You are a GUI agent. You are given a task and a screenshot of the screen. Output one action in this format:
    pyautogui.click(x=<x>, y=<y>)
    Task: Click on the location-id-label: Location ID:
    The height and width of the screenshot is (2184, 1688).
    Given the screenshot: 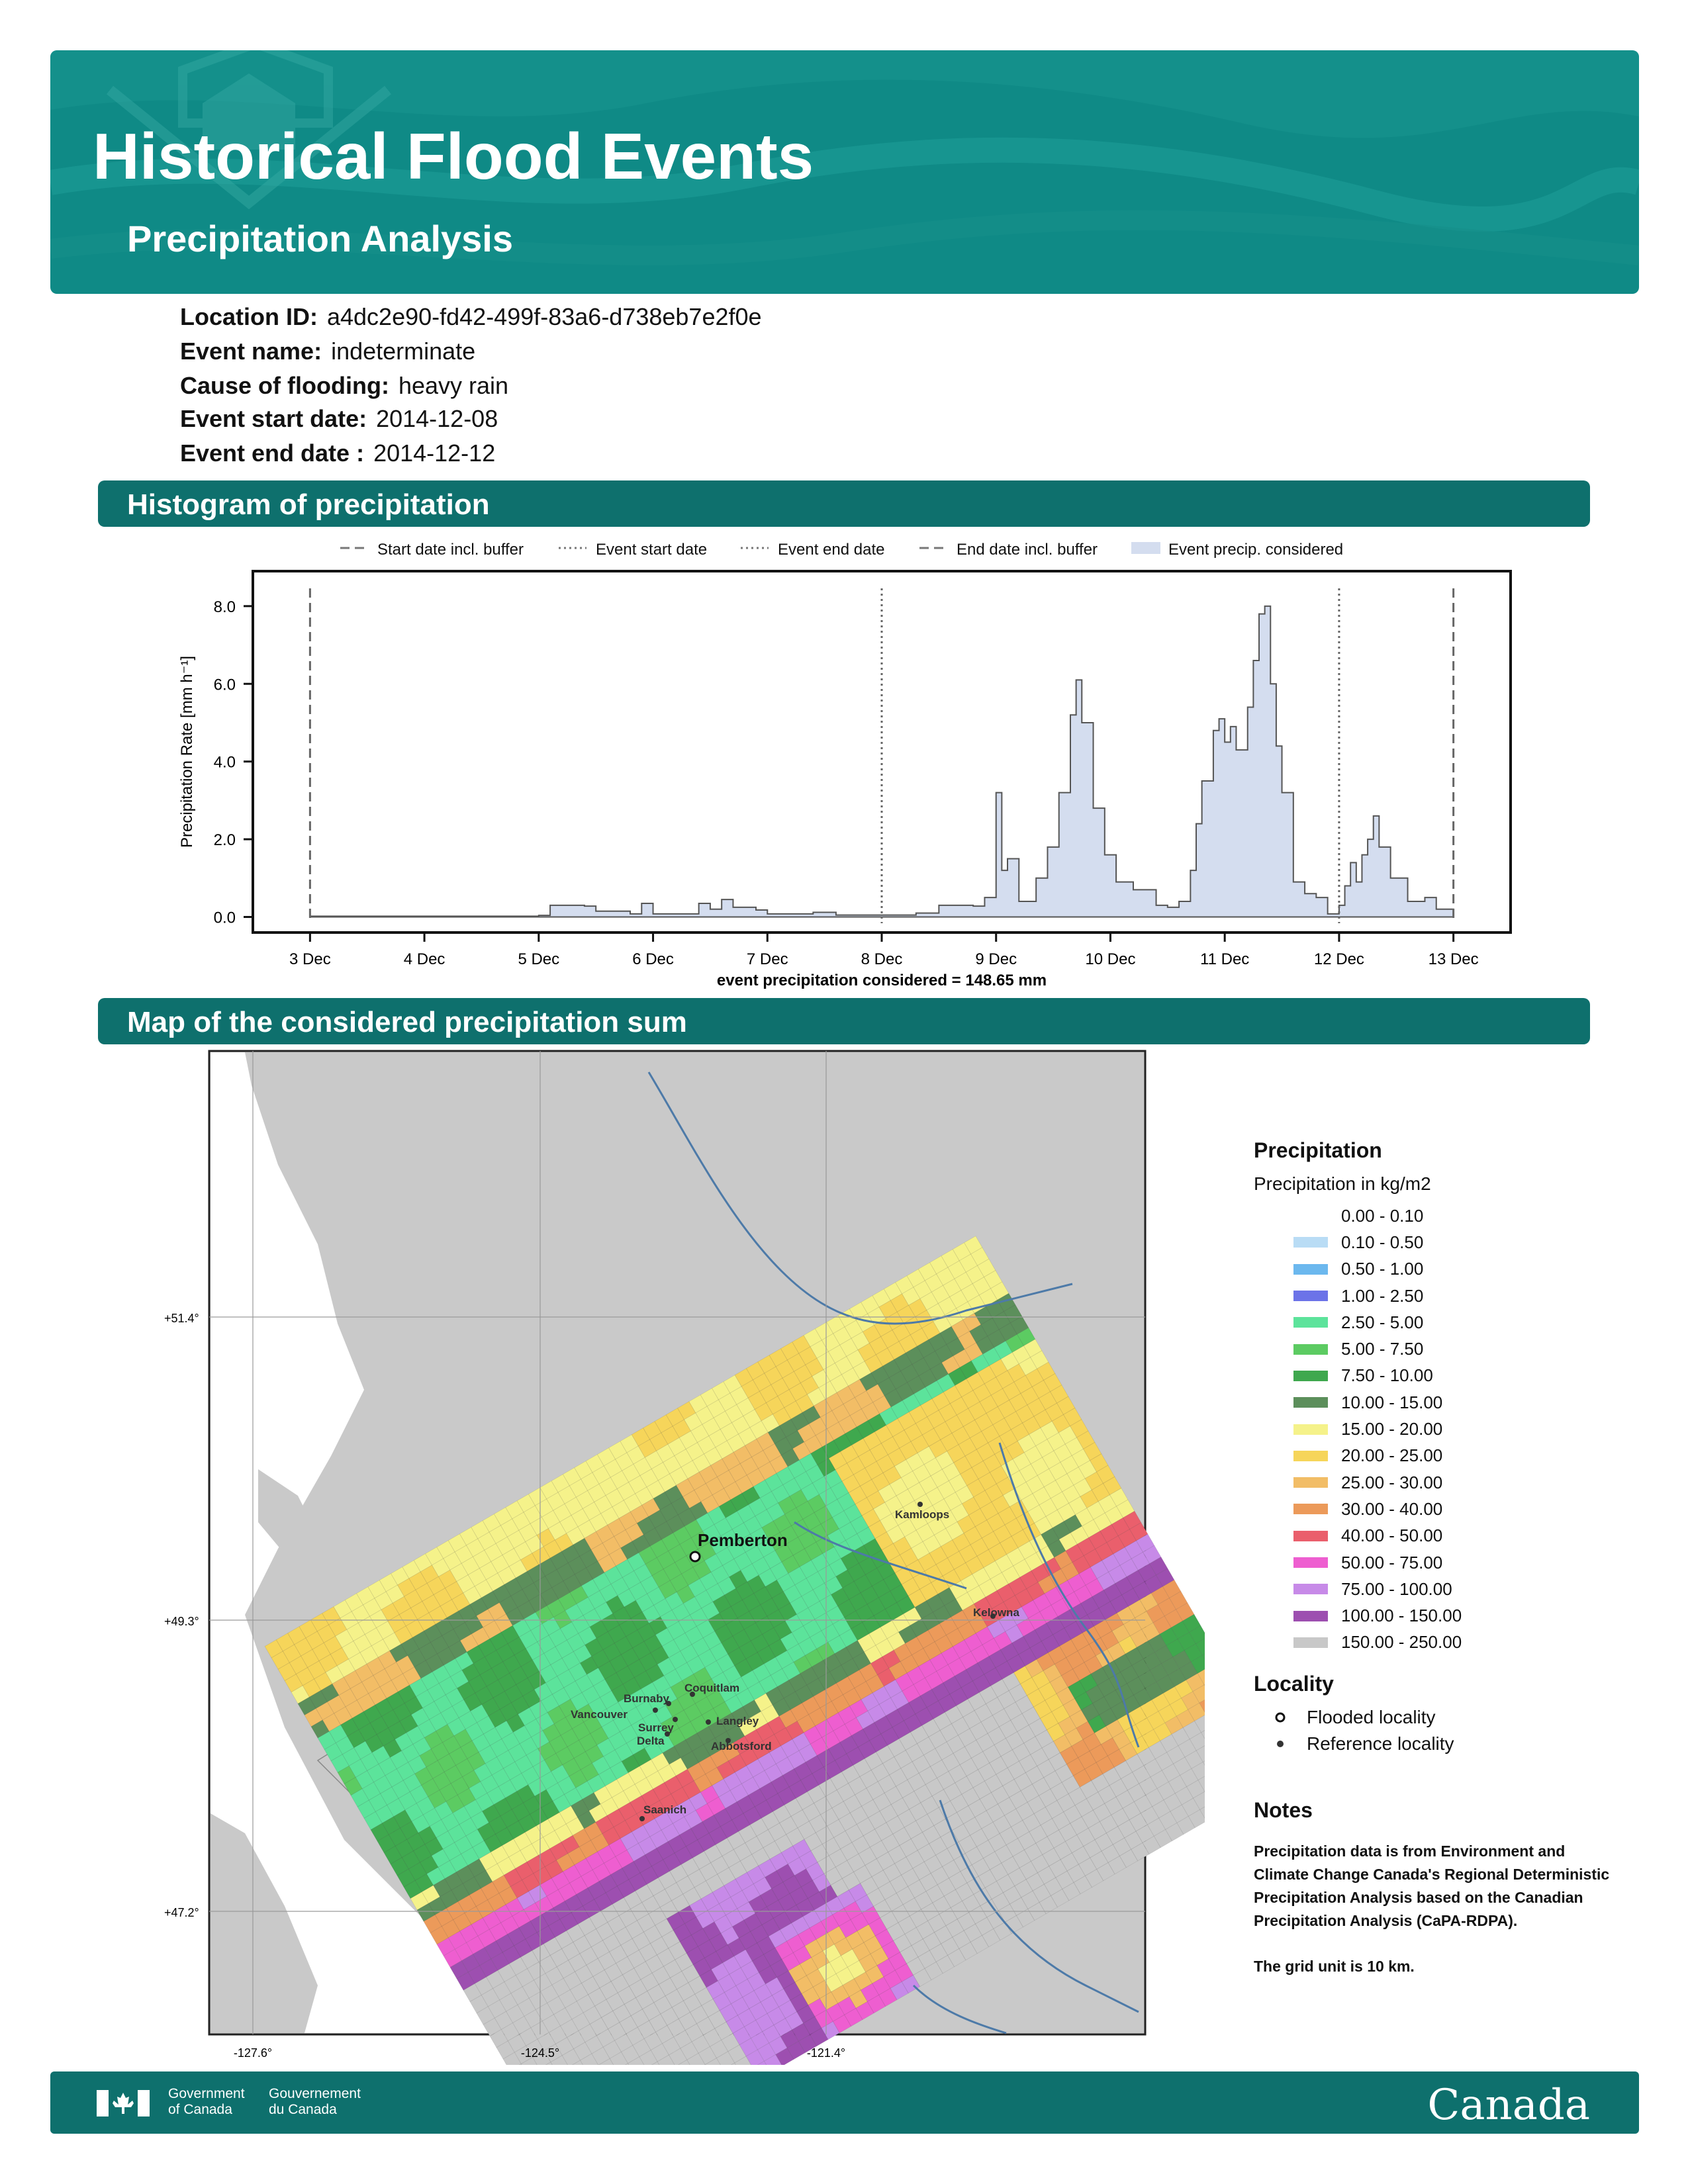 What is the action you would take?
    pyautogui.click(x=249, y=316)
    